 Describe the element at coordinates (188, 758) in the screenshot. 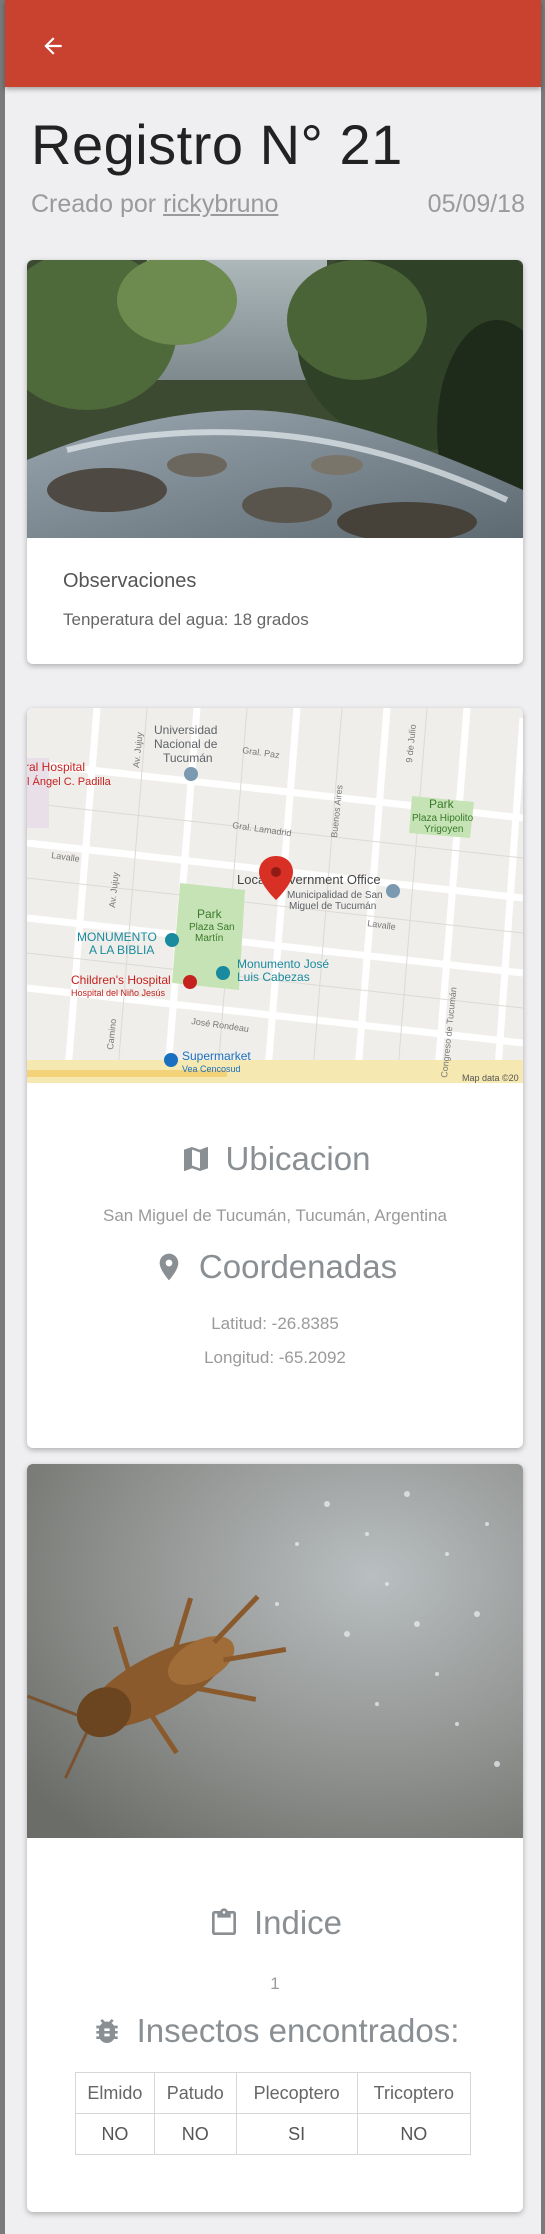

I see `map-label-university-3: Tucumán` at that location.